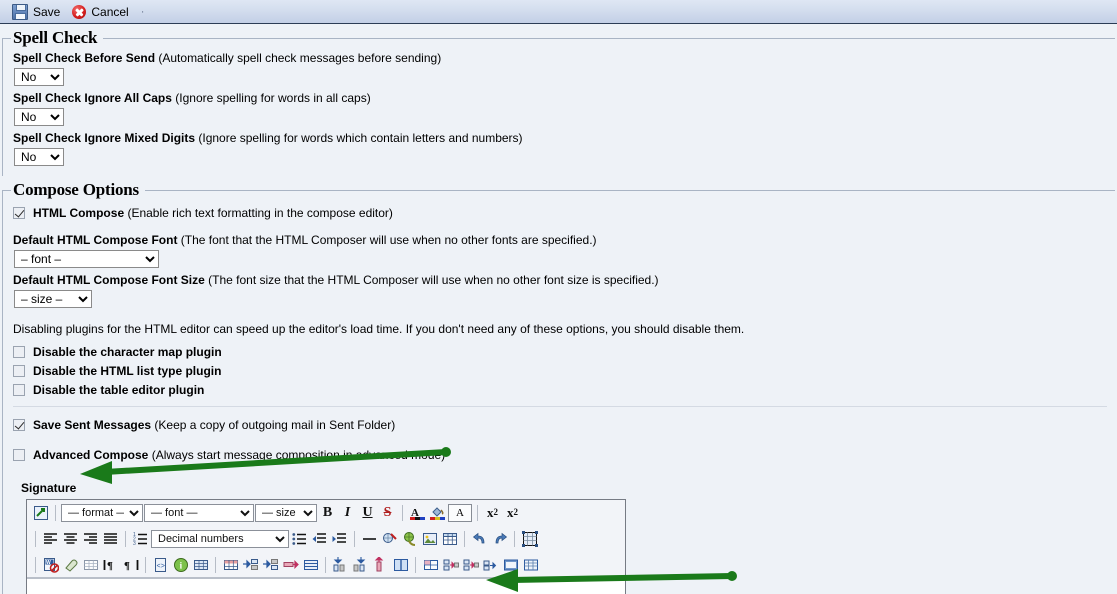  Describe the element at coordinates (560, 406) in the screenshot. I see `section-divider` at that location.